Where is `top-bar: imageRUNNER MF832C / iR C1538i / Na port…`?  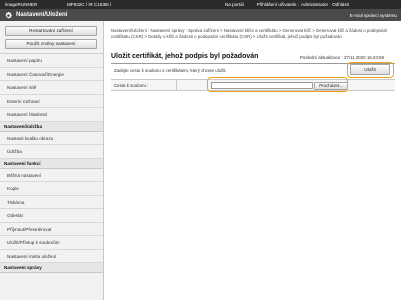
top-bar: imageRUNNER MF832C / iR C1538i / Na port… is located at coordinates (200, 4).